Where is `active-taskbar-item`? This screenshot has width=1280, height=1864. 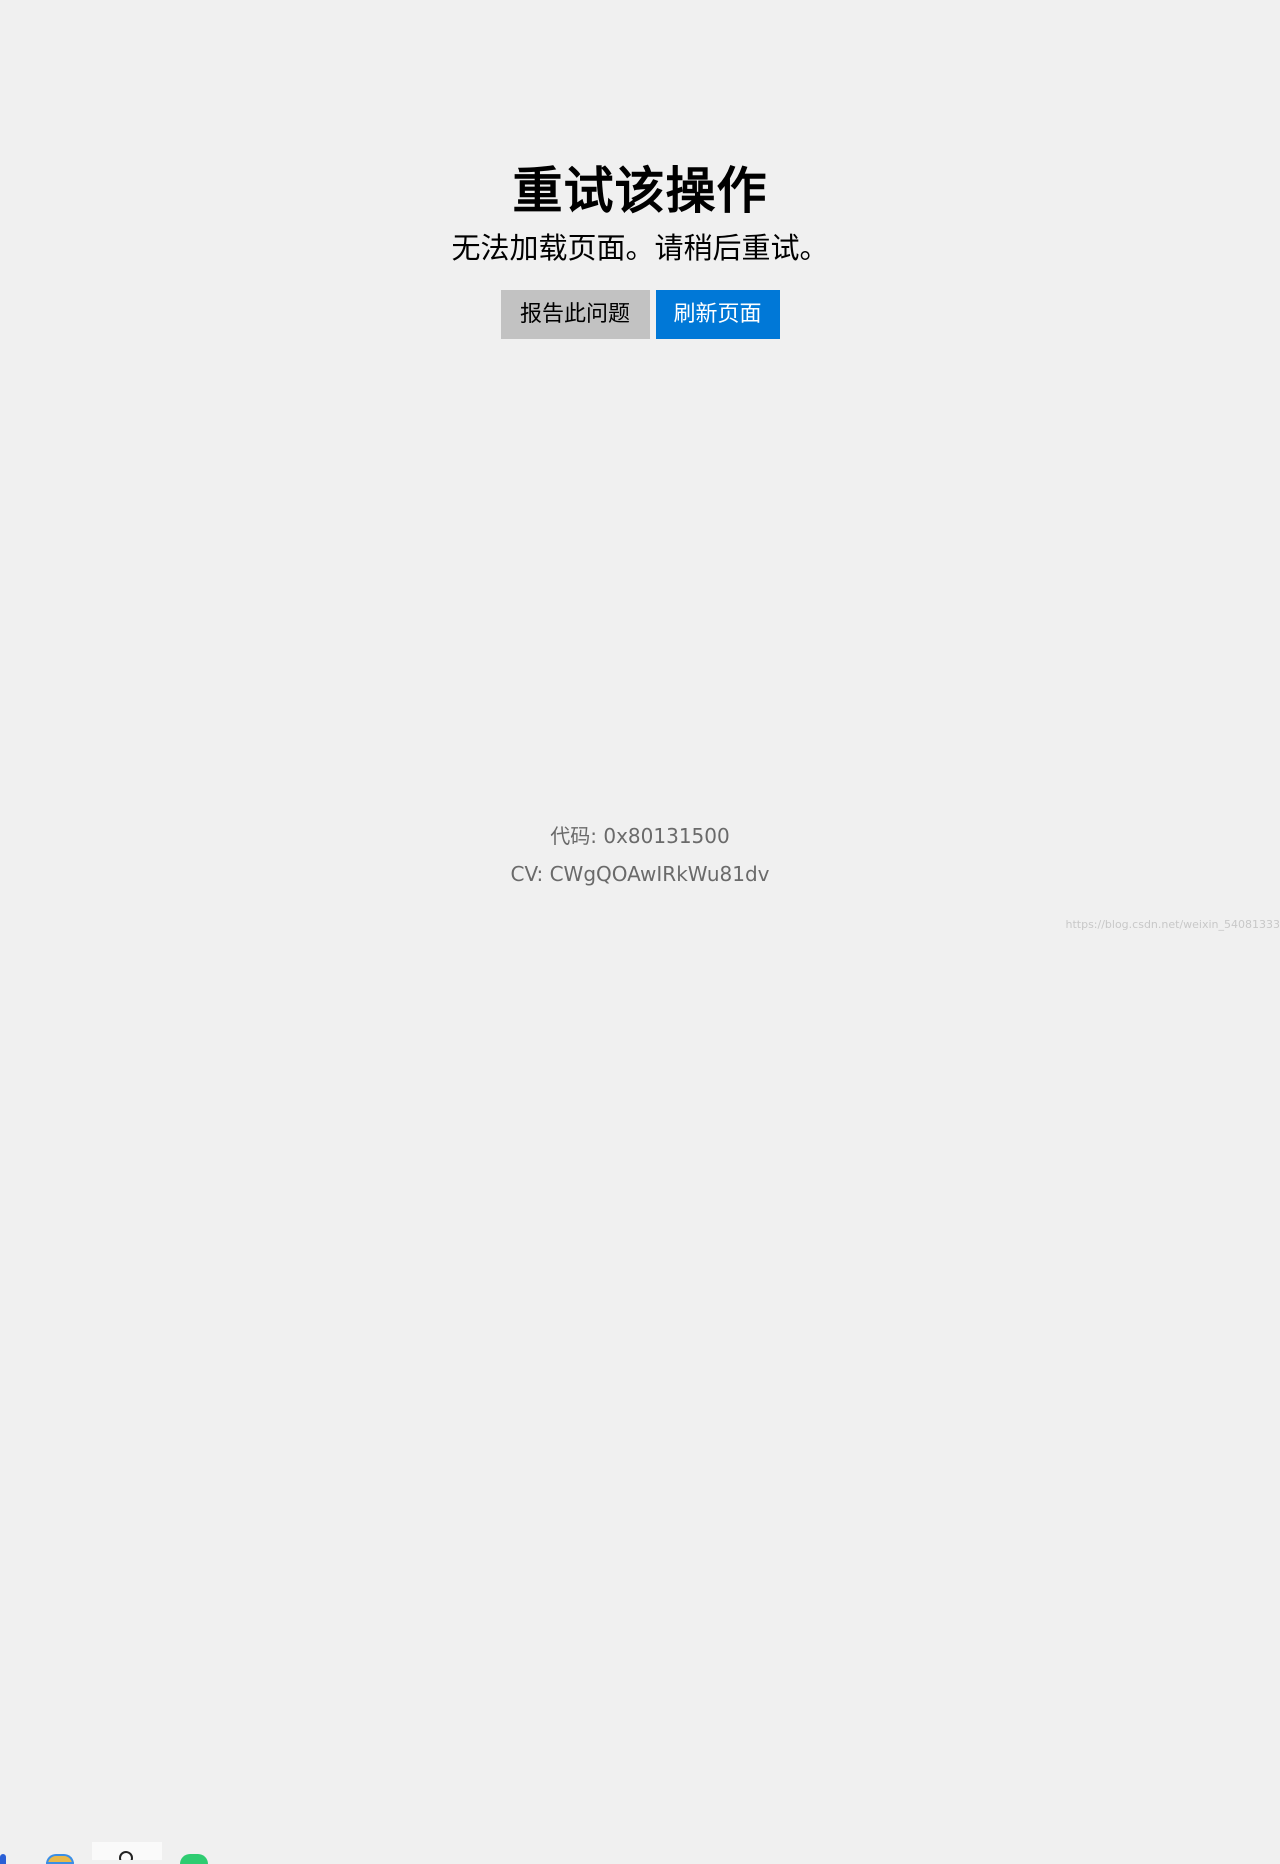
active-taskbar-item is located at coordinates (127, 1853).